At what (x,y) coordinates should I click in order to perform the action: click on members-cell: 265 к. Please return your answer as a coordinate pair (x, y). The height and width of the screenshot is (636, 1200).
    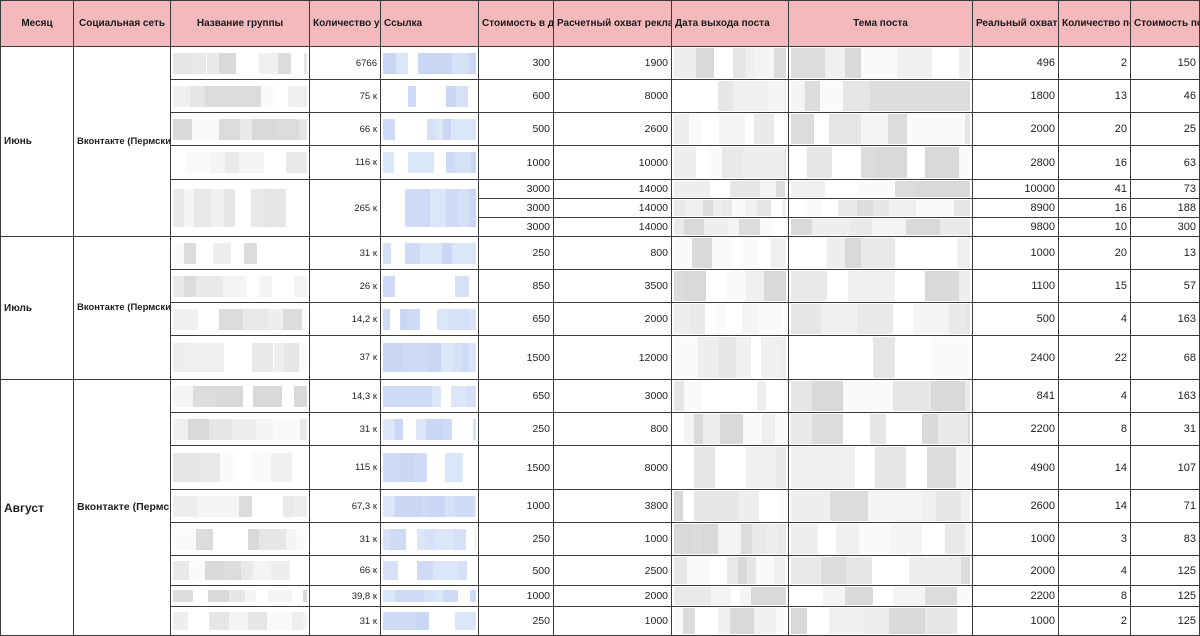
    Looking at the image, I should click on (345, 208).